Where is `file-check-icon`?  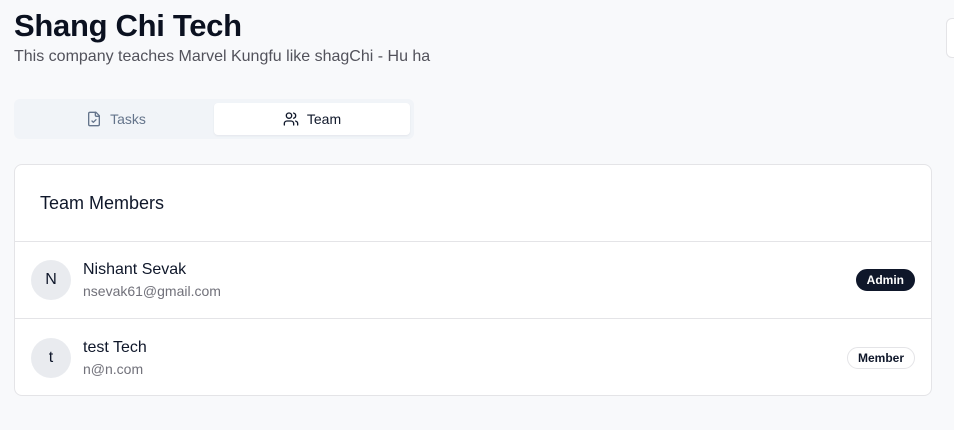
file-check-icon is located at coordinates (94, 119).